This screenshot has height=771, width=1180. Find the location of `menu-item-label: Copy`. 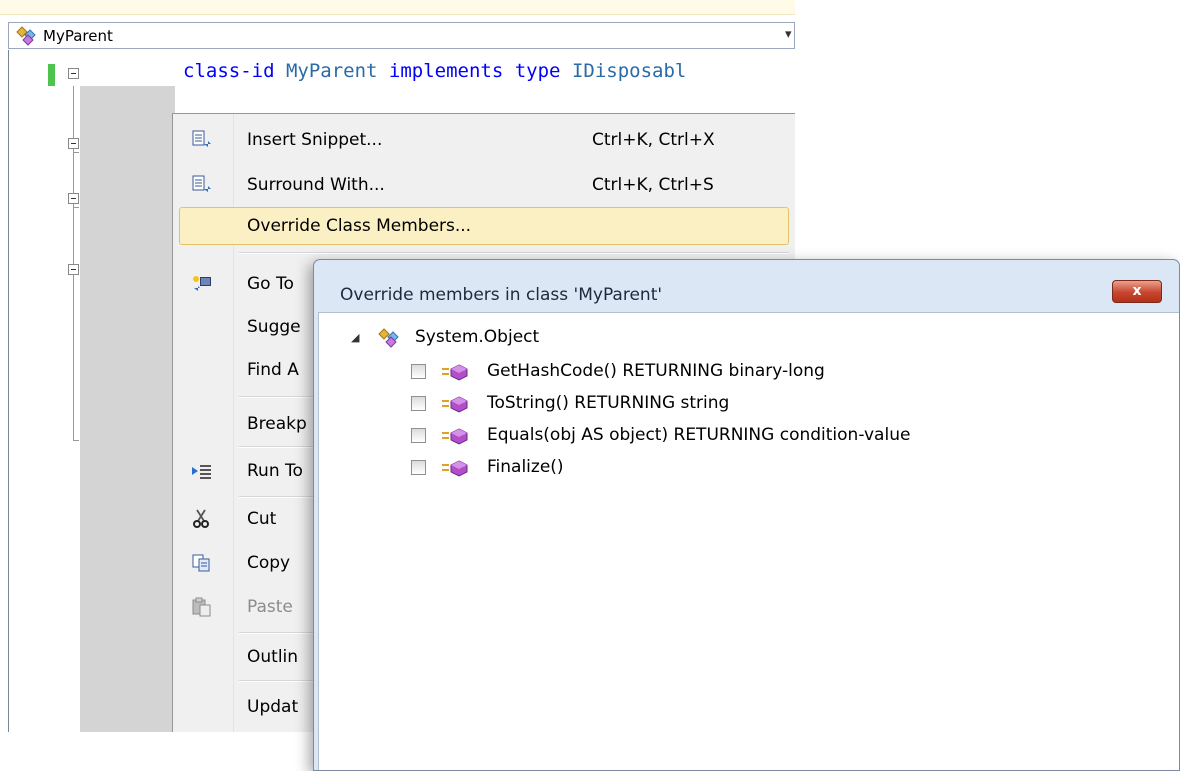

menu-item-label: Copy is located at coordinates (269, 563).